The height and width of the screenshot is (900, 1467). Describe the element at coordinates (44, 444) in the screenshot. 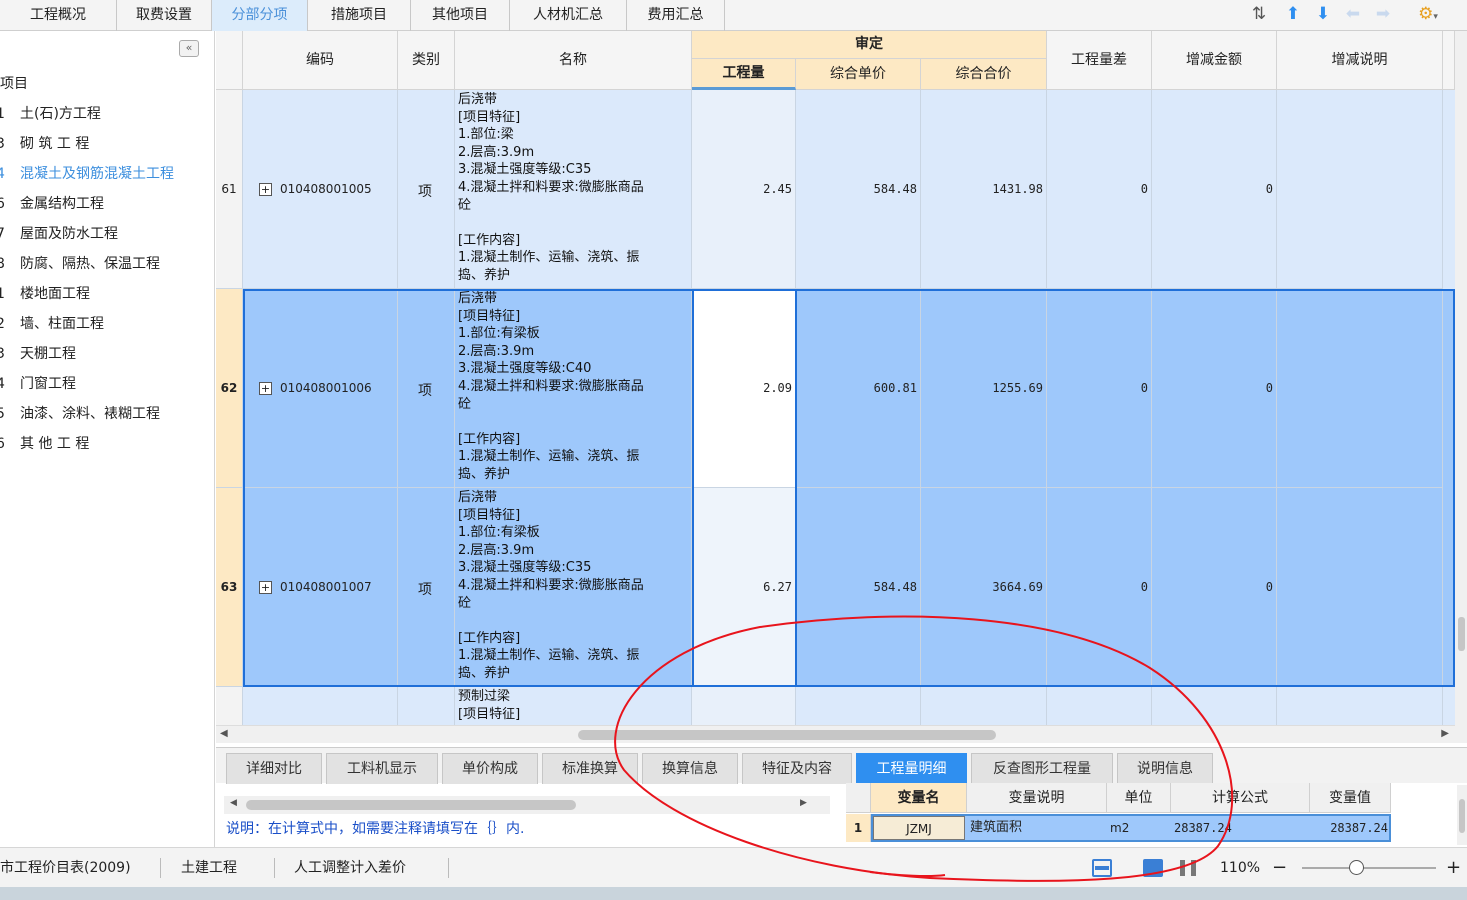

I see `tree-item: 6 其 他 工 程` at that location.